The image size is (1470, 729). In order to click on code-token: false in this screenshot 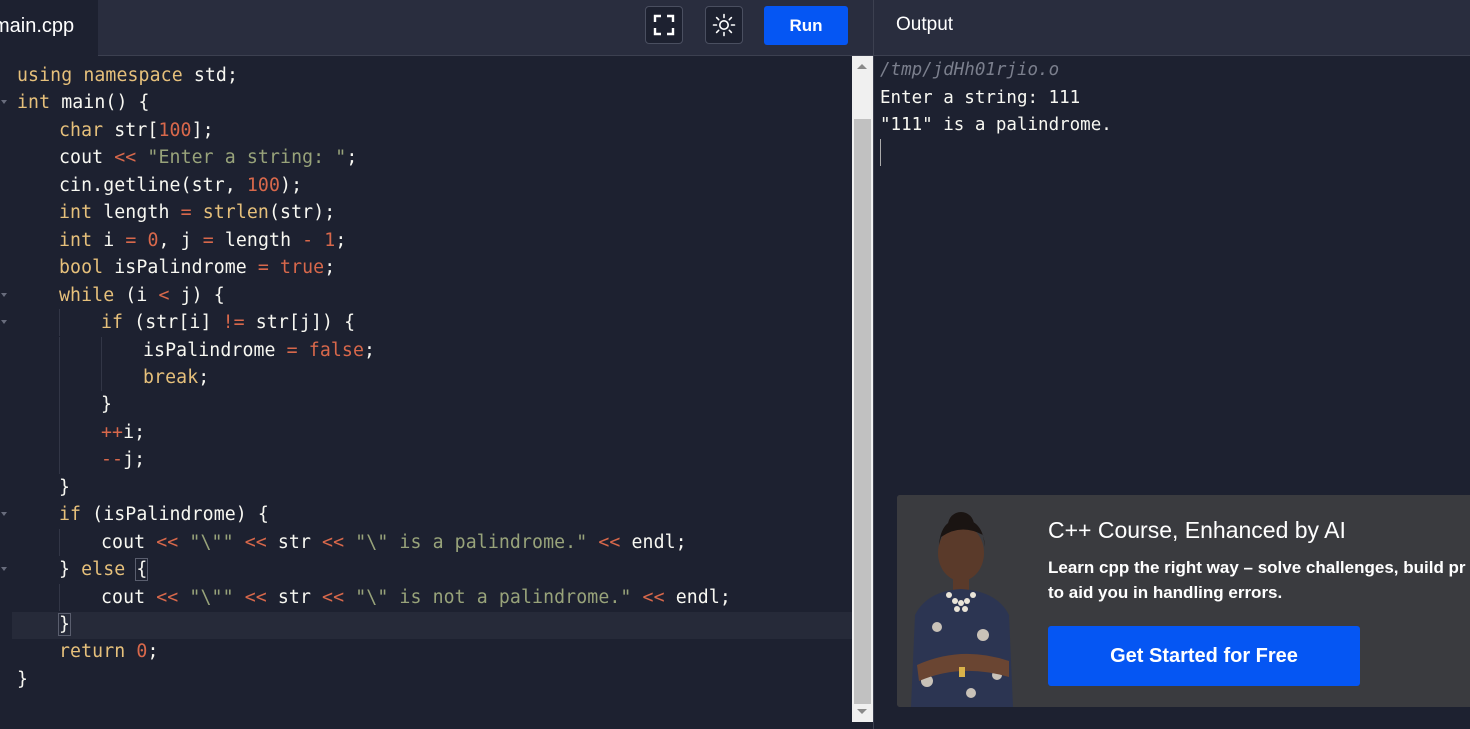, I will do `click(336, 350)`.